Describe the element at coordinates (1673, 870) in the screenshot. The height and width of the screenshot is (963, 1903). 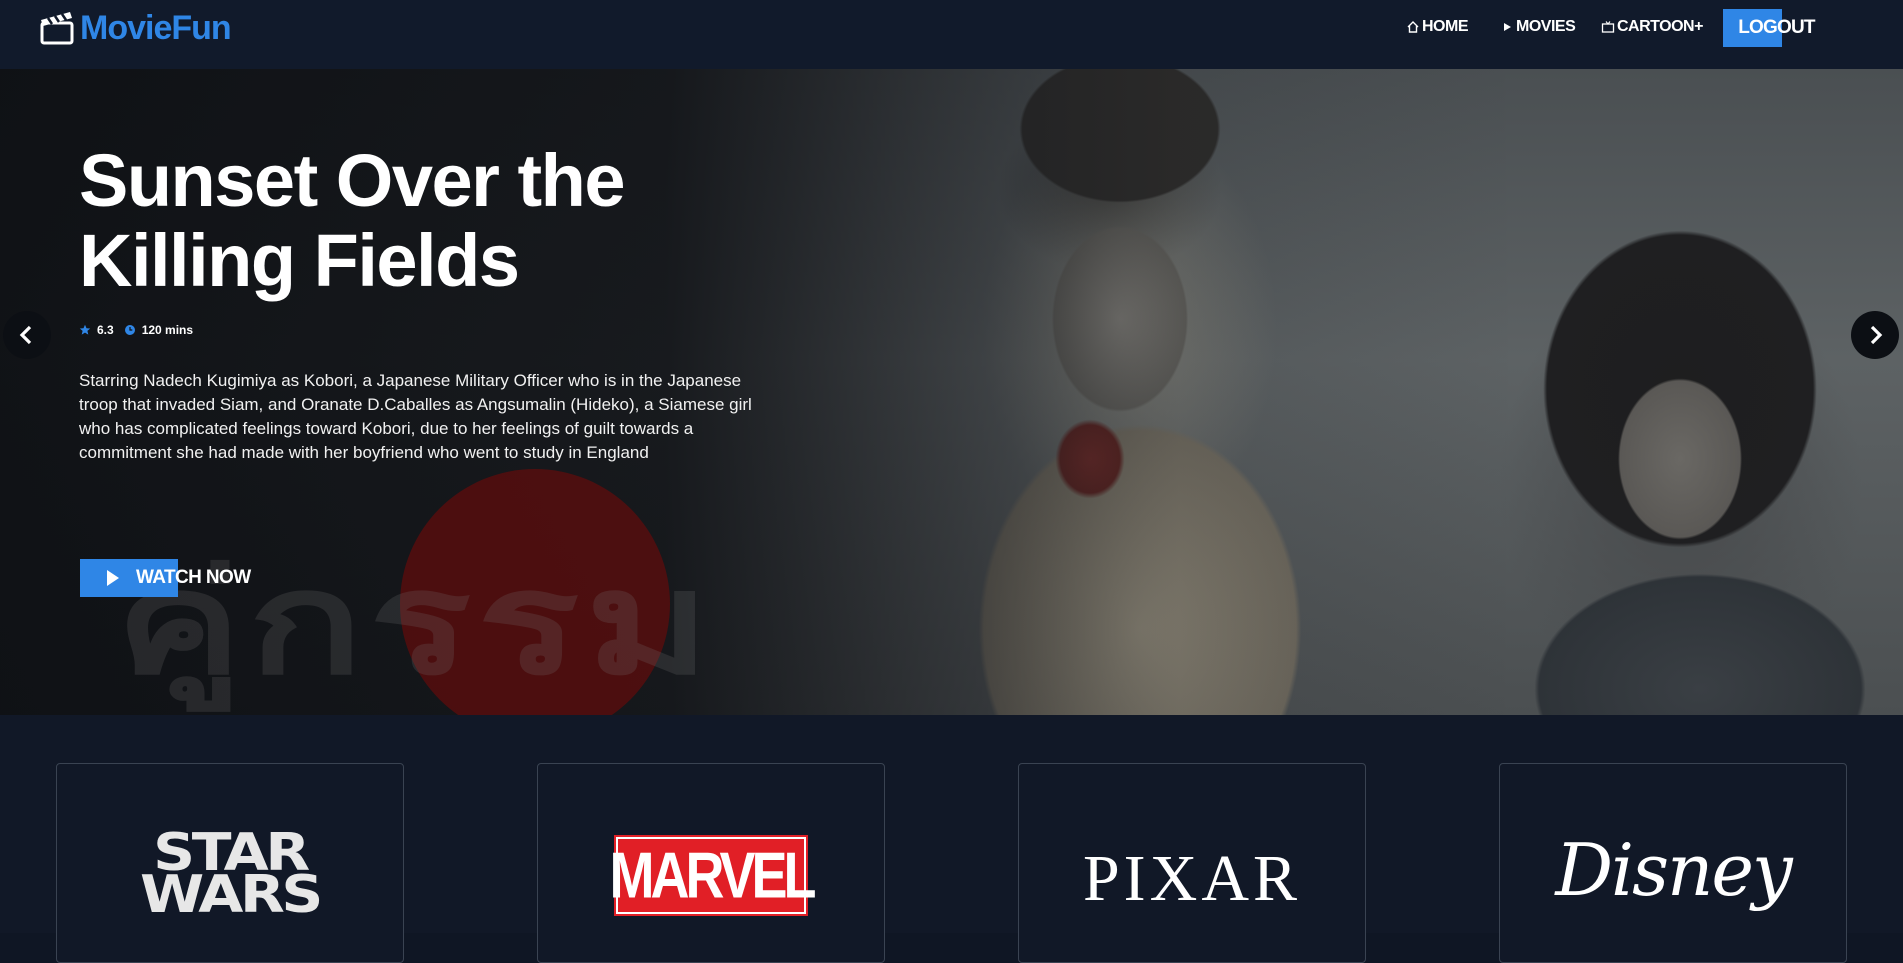
I see `disney-logo: Disney` at that location.